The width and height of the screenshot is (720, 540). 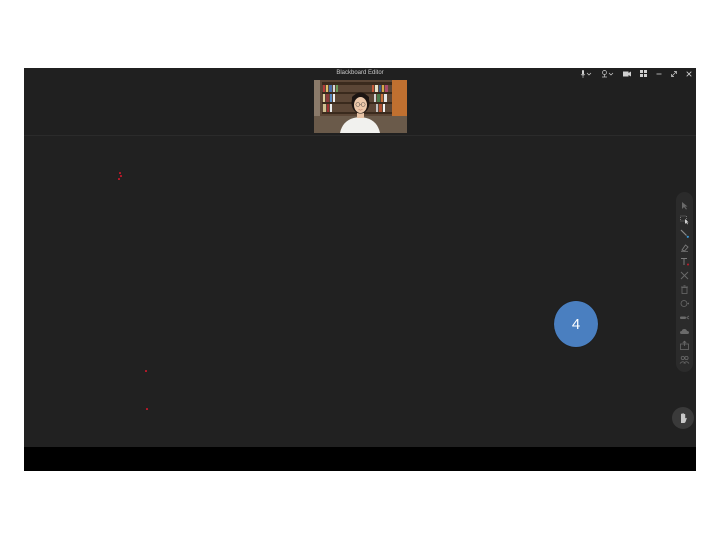 I want to click on grid-layout-icon, so click(x=643, y=73).